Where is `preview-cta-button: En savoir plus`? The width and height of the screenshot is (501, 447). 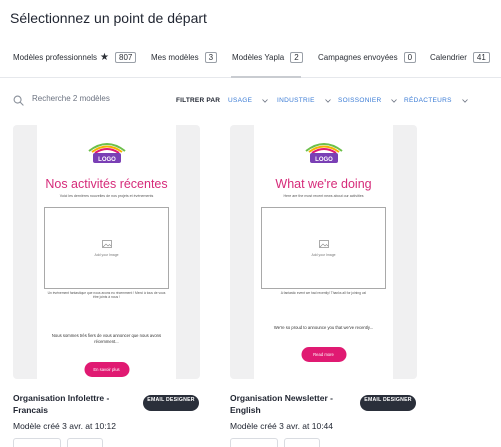 preview-cta-button: En savoir plus is located at coordinates (106, 369).